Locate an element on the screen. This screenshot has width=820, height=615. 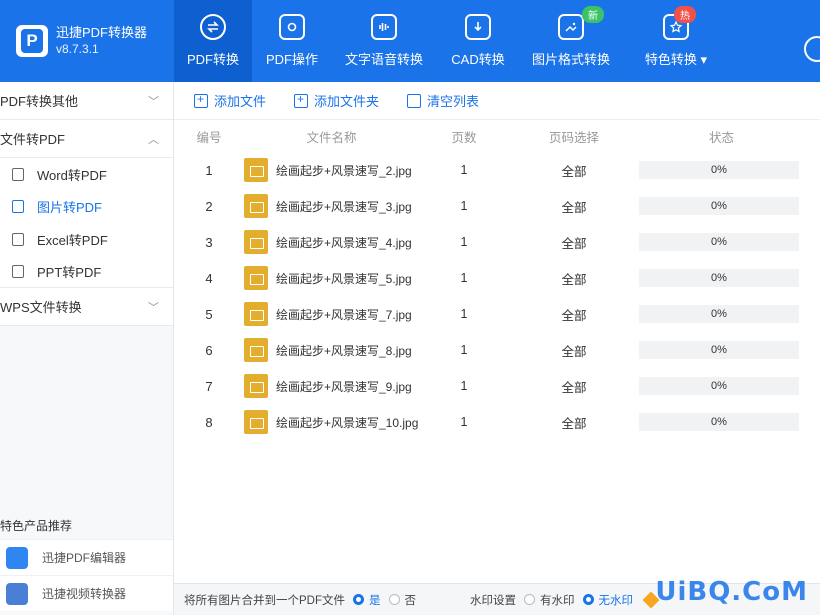
tab-special-convert: 热 特色转换 ▾ is located at coordinates (676, 41).